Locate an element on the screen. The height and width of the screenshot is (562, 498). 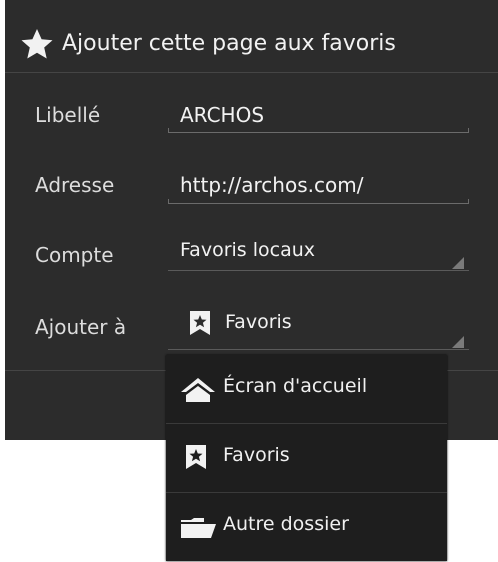
folder-icon is located at coordinates (198, 528).